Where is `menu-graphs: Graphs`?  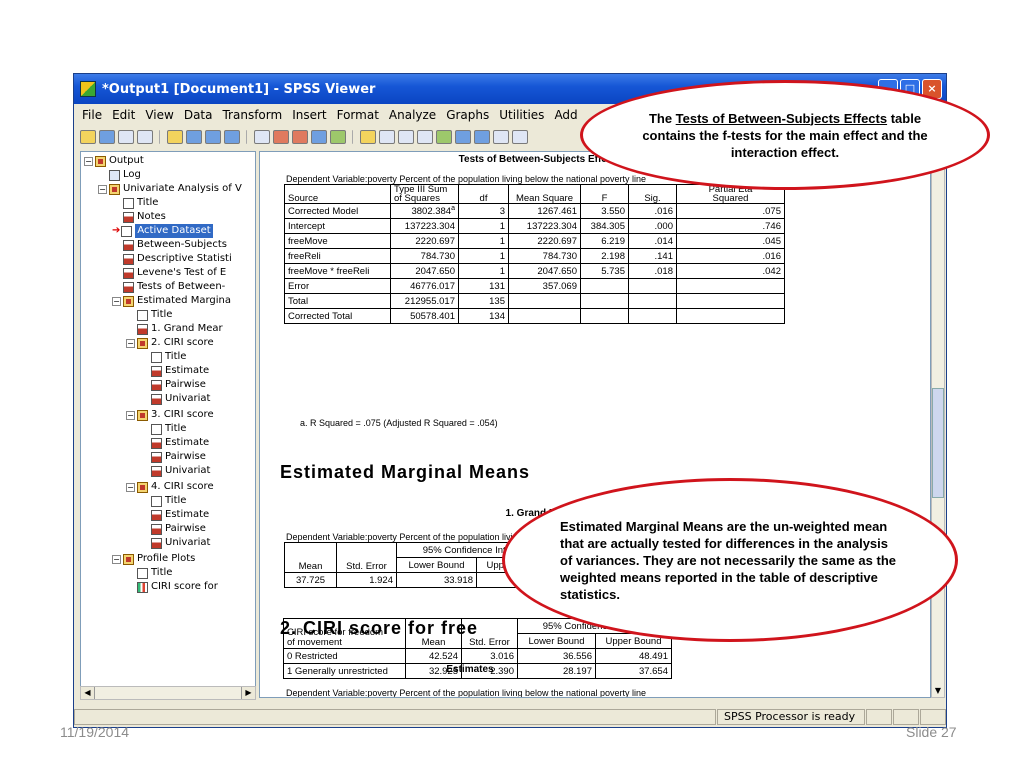 menu-graphs: Graphs is located at coordinates (467, 115).